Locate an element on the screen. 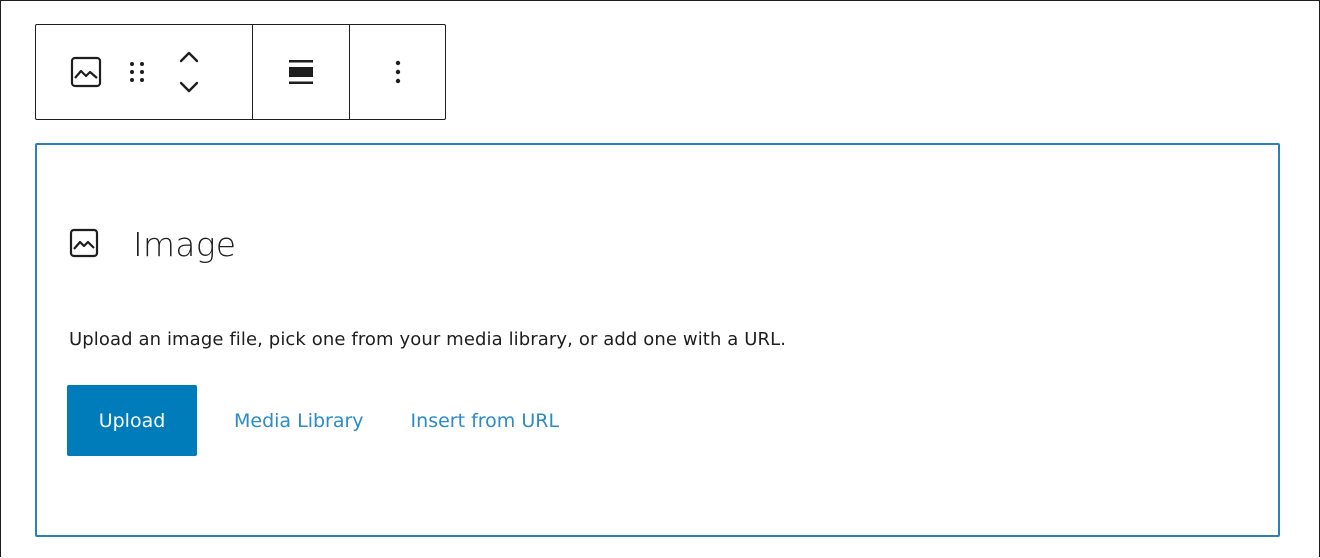 The height and width of the screenshot is (558, 1320). toolbar-group-block is located at coordinates (144, 72).